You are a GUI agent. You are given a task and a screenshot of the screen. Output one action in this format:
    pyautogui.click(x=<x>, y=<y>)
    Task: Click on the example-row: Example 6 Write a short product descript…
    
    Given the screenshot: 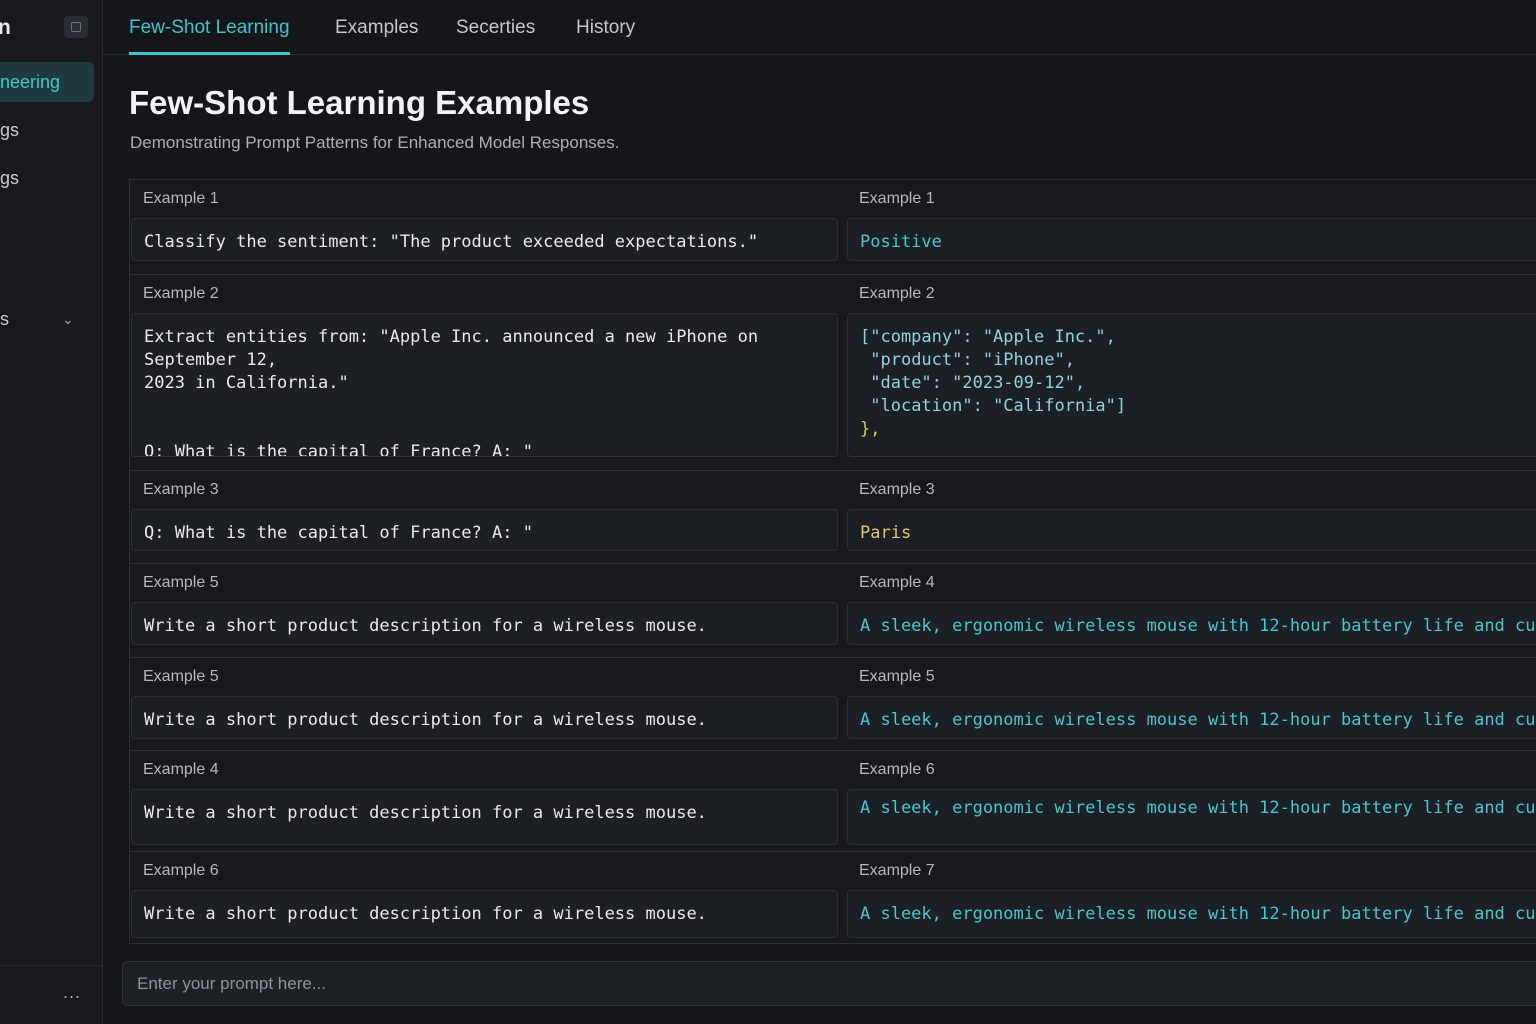 What is the action you would take?
    pyautogui.click(x=833, y=897)
    